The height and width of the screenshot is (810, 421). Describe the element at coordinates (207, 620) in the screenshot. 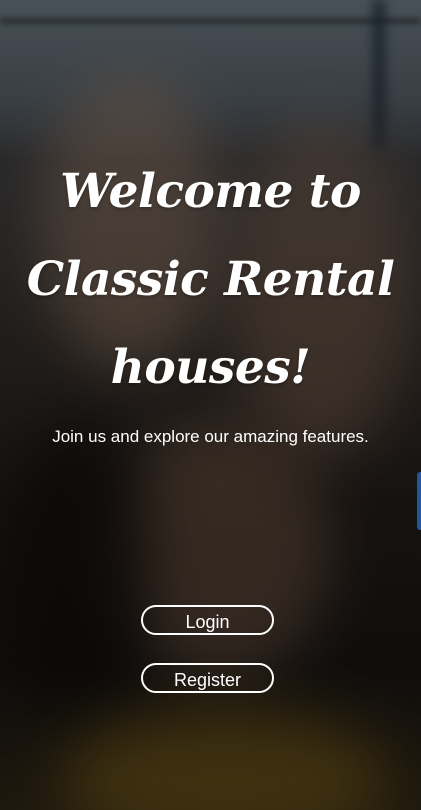

I see `login-button: Login` at that location.